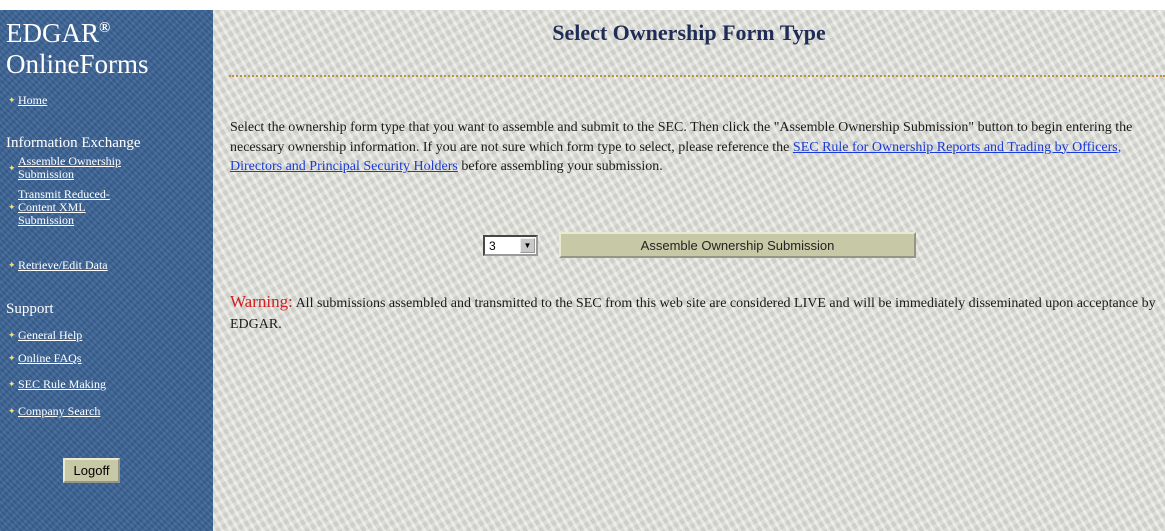 Image resolution: width=1165 pixels, height=531 pixels. What do you see at coordinates (73, 143) in the screenshot?
I see `section-heading-information-exchange: Information Exchange` at bounding box center [73, 143].